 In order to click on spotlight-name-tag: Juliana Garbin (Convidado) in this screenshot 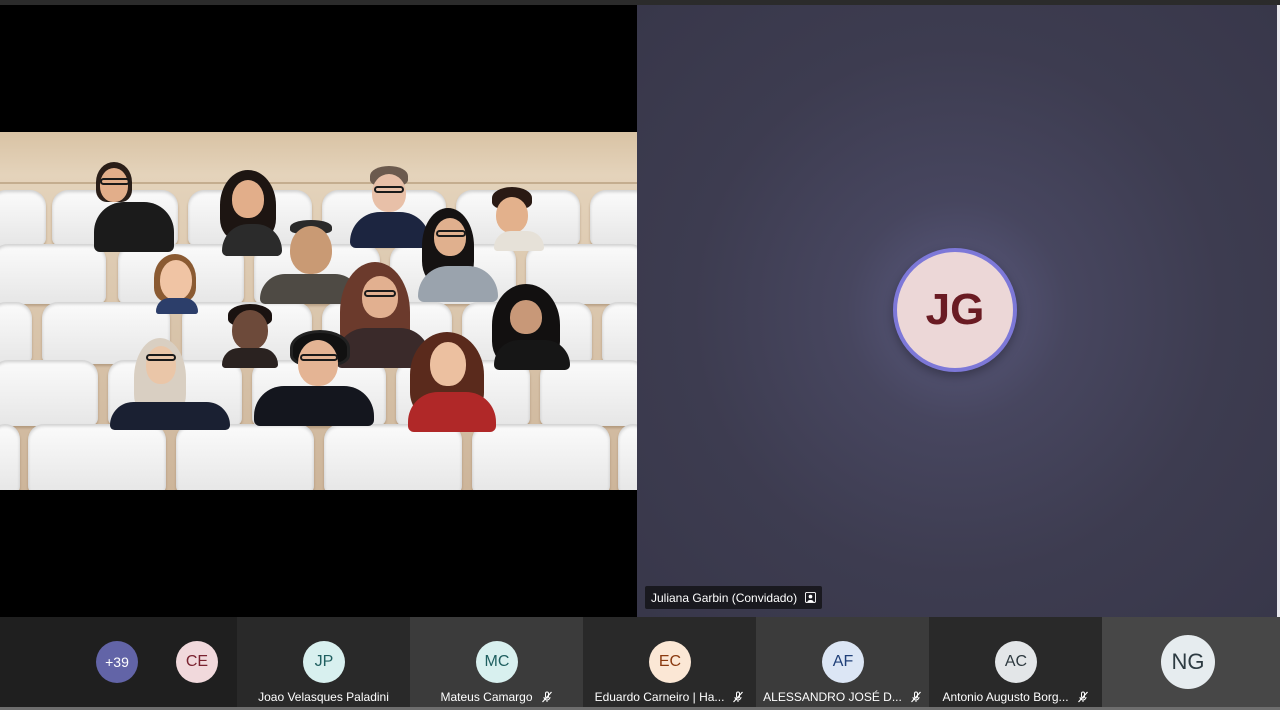, I will do `click(734, 597)`.